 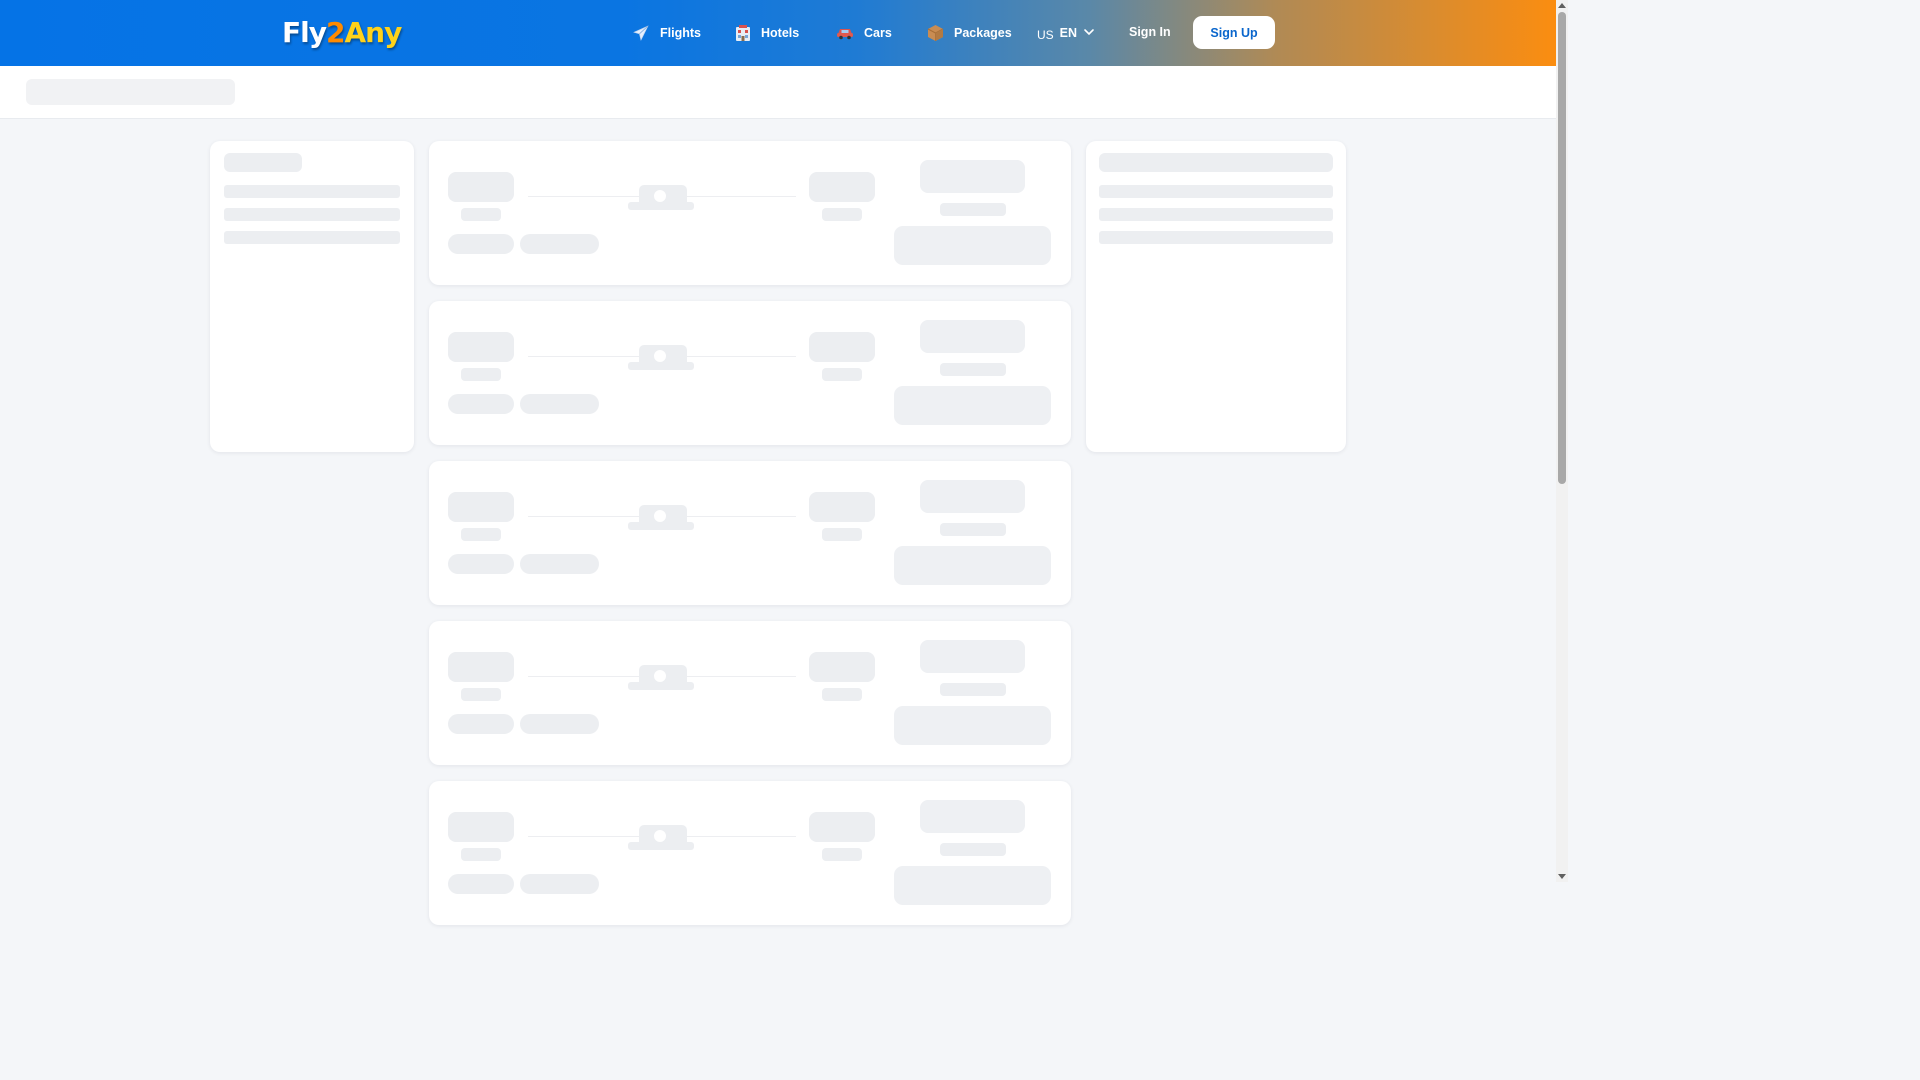 I want to click on sign-in-link: Sign In, so click(x=1150, y=32).